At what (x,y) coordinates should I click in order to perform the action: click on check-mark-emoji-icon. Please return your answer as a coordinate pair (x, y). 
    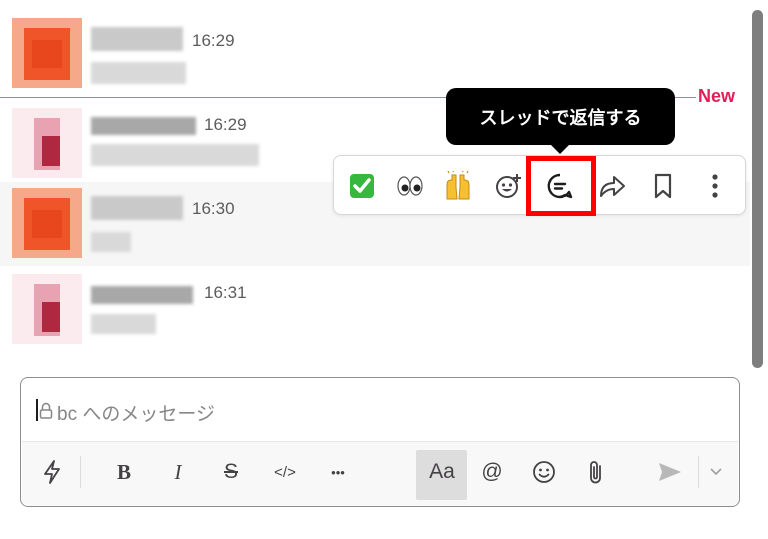
    Looking at the image, I should click on (362, 186).